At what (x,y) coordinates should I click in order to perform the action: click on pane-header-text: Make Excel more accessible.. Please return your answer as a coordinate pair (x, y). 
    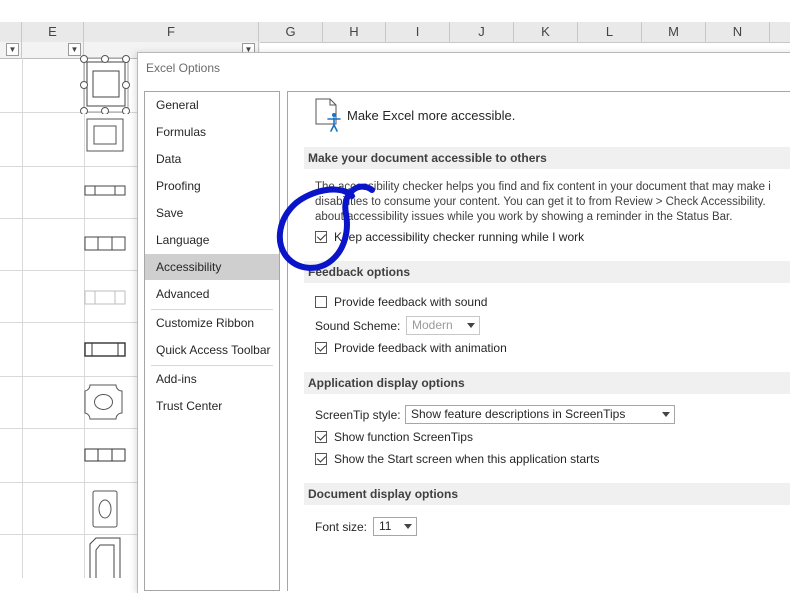
    Looking at the image, I should click on (431, 115).